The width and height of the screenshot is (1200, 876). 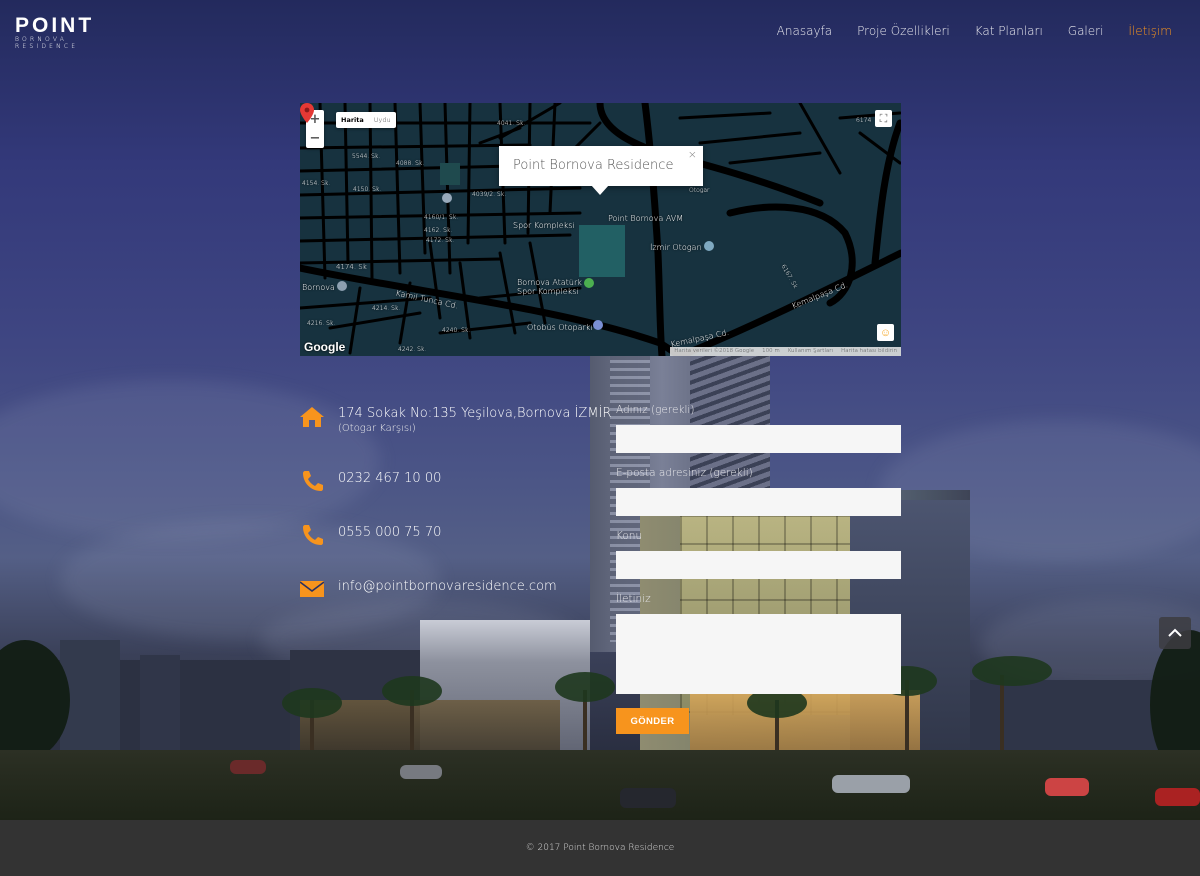 I want to click on map-report-link: Harita hatası bildirin, so click(x=869, y=351).